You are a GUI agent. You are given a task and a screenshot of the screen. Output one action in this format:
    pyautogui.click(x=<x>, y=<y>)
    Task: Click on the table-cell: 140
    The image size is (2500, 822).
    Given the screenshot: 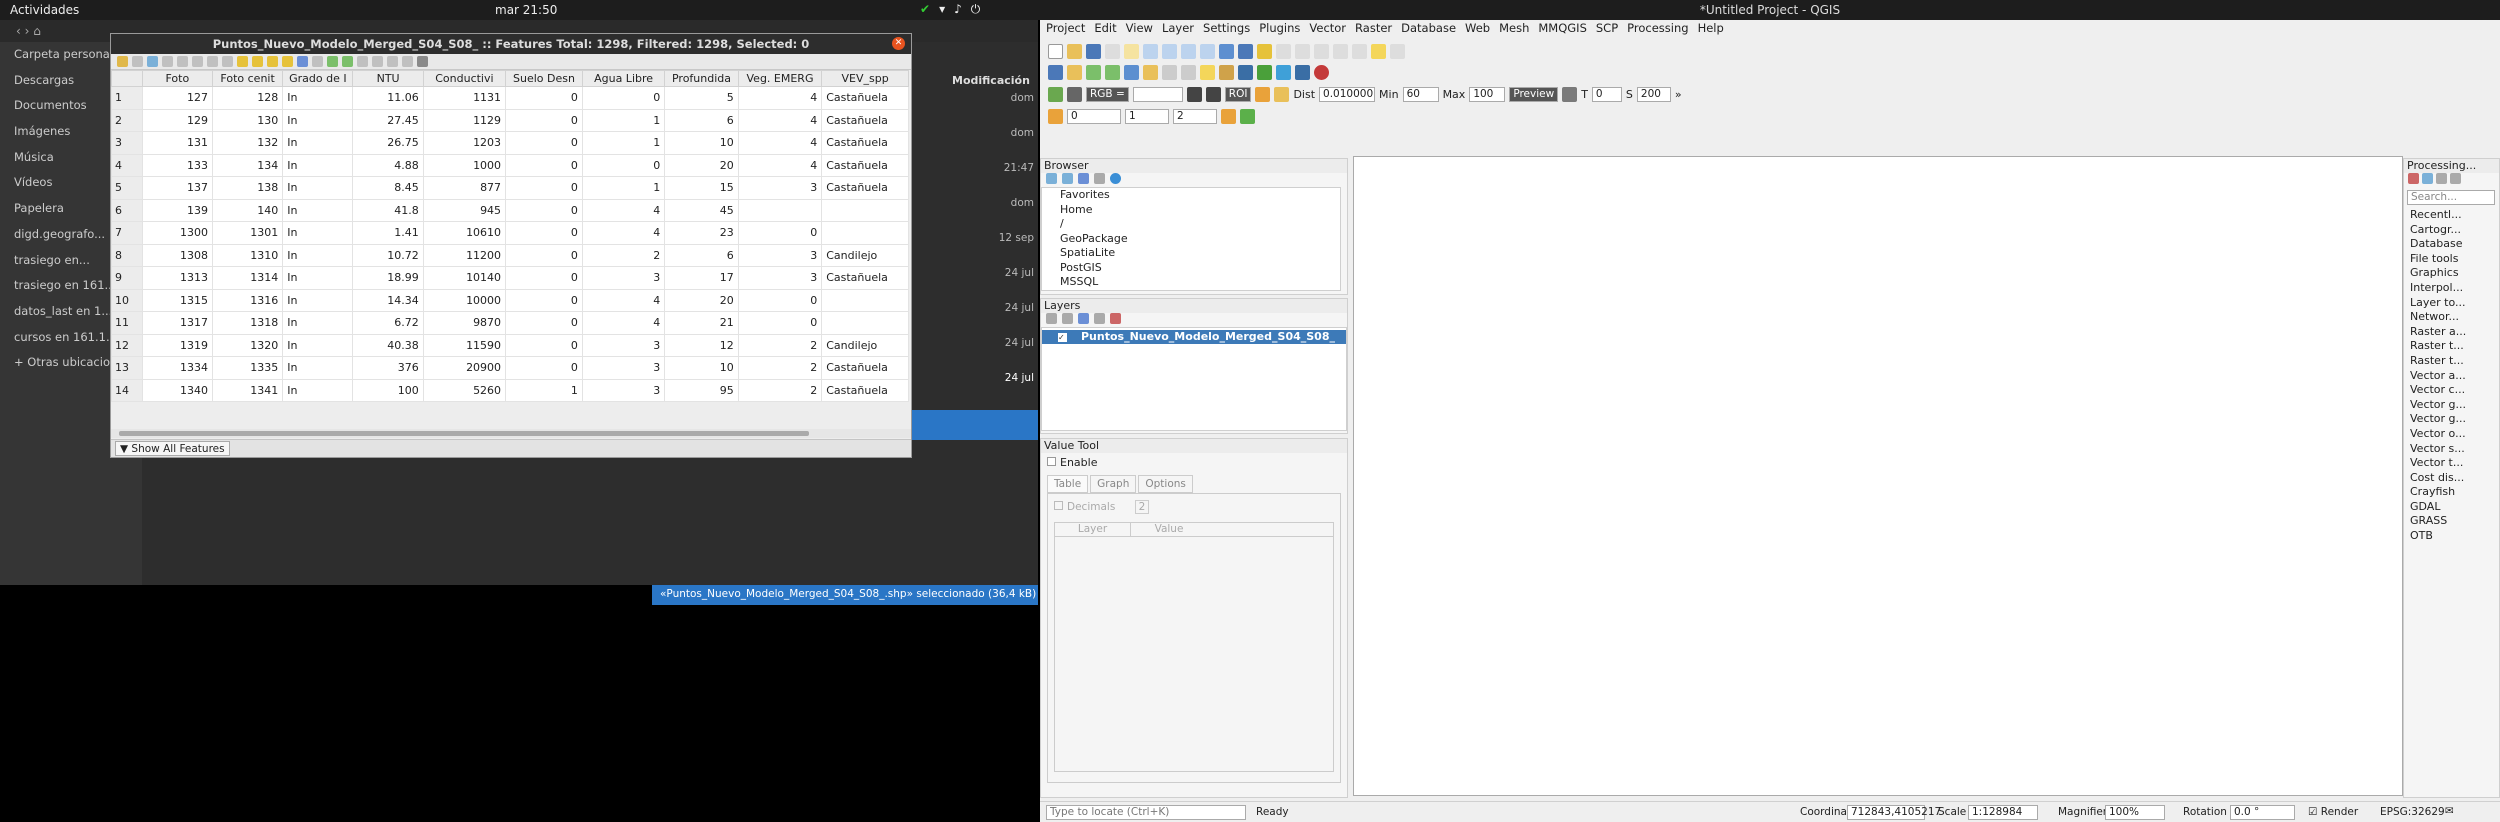 What is the action you would take?
    pyautogui.click(x=247, y=210)
    